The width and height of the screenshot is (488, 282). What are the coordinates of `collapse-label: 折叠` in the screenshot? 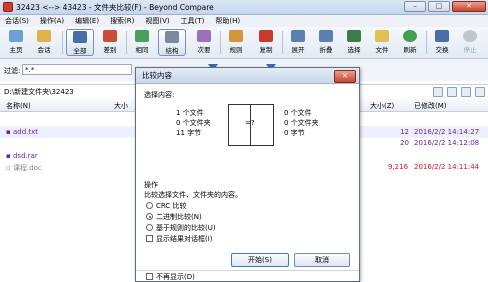 It's located at (326, 50).